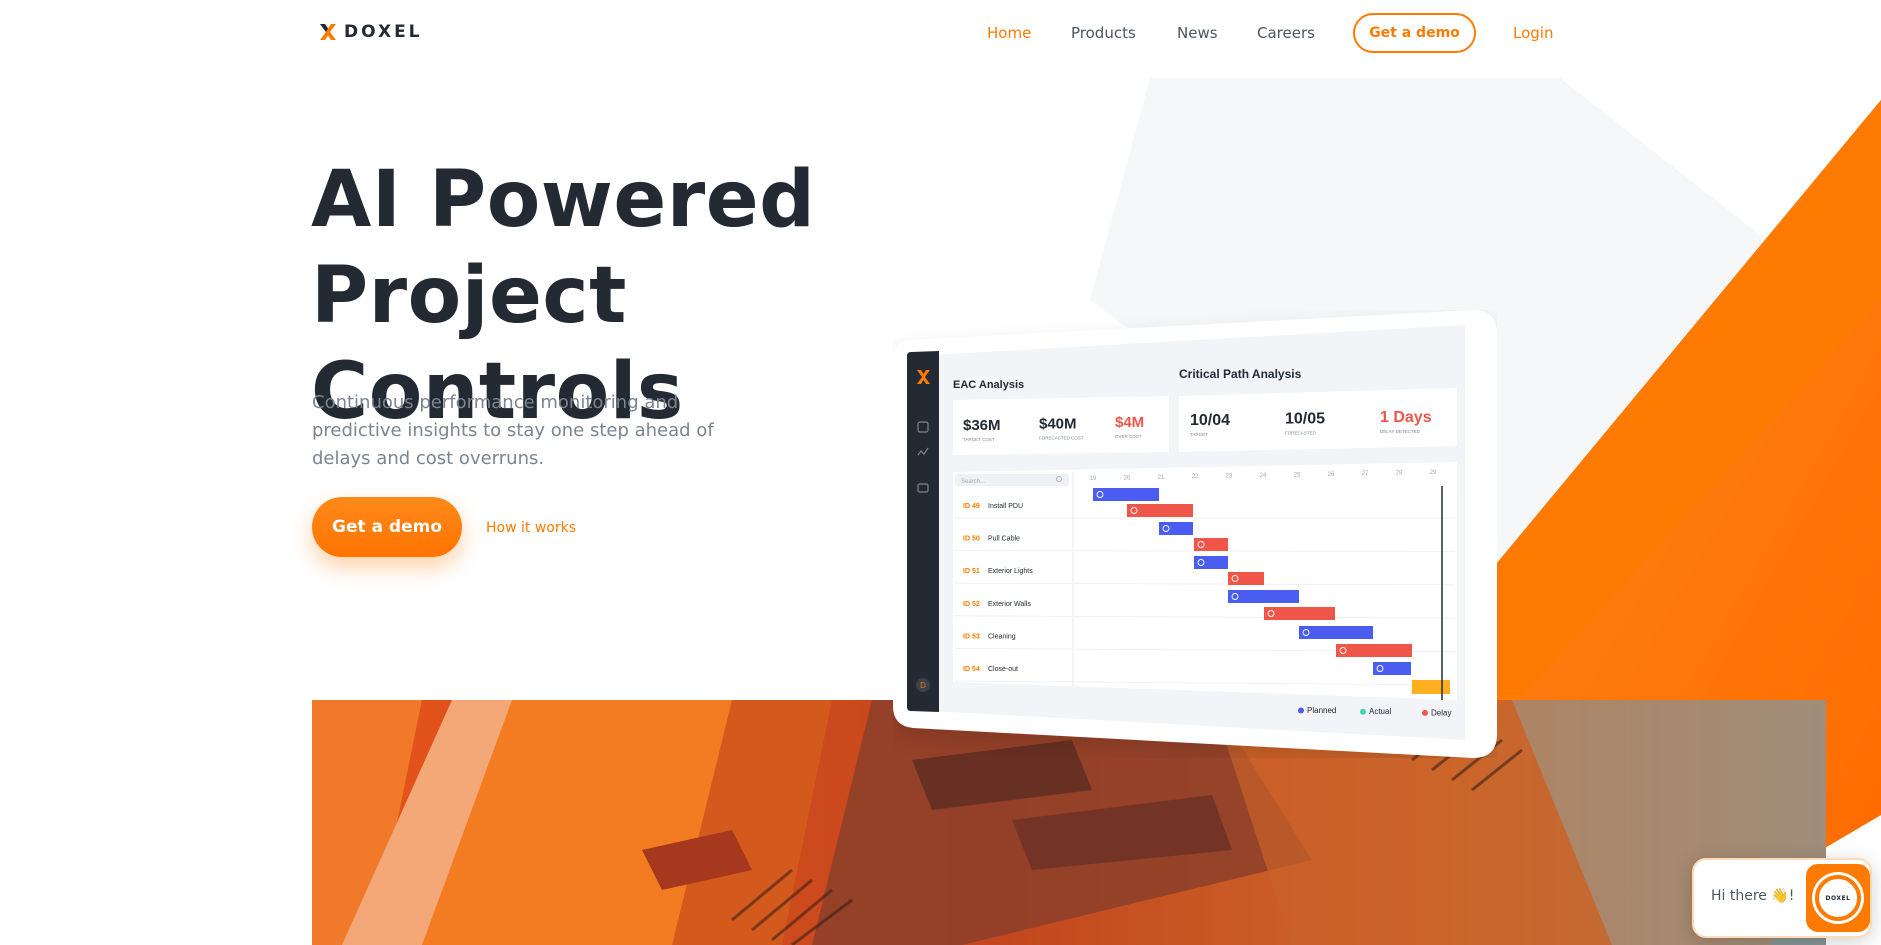 The height and width of the screenshot is (945, 1881). Describe the element at coordinates (1009, 604) in the screenshot. I see `gantt-task-name: Exterior Walls` at that location.